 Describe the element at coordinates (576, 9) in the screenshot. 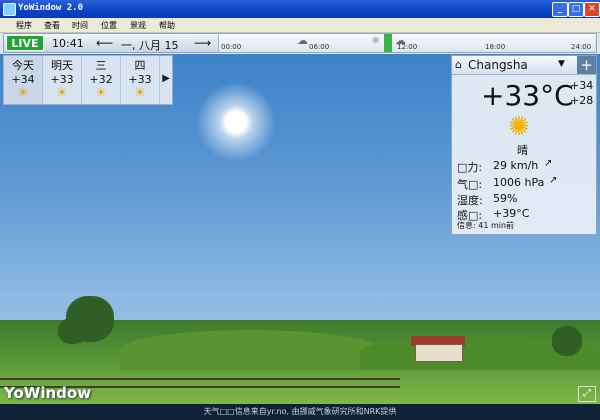

I see `maximize-button: □` at that location.